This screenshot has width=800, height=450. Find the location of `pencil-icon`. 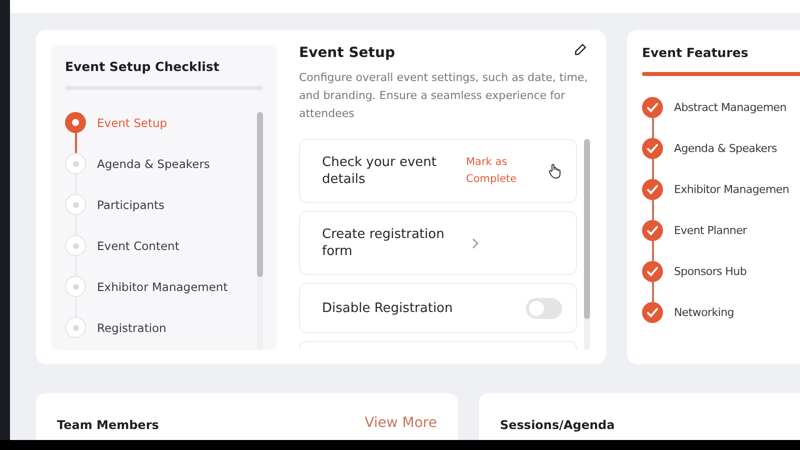

pencil-icon is located at coordinates (580, 49).